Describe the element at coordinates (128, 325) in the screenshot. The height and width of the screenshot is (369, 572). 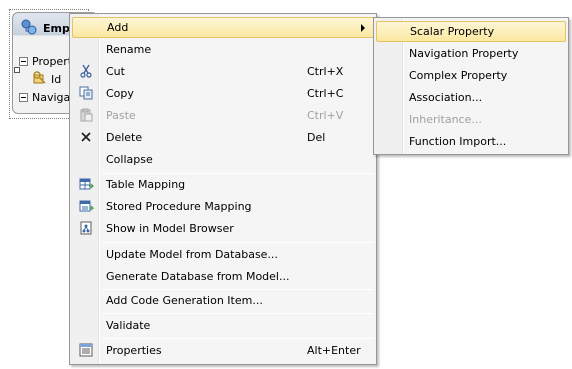
I see `menu-item-label: Validate` at that location.